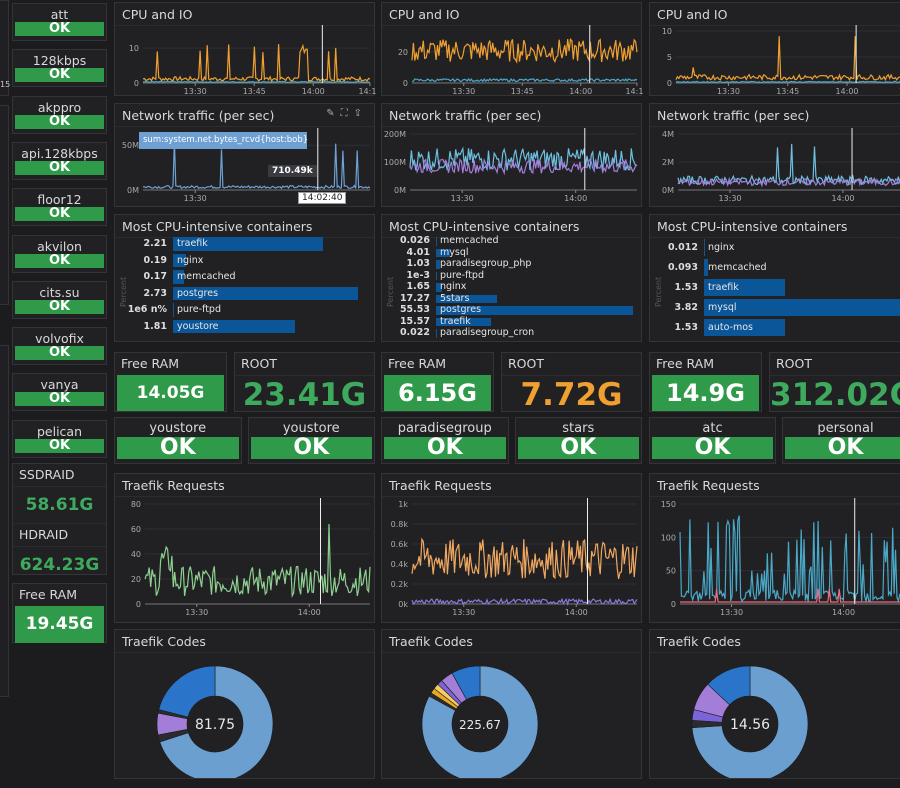 Image resolution: width=900 pixels, height=788 pixels. Describe the element at coordinates (155, 276) in the screenshot. I see `container-value: 0.17` at that location.